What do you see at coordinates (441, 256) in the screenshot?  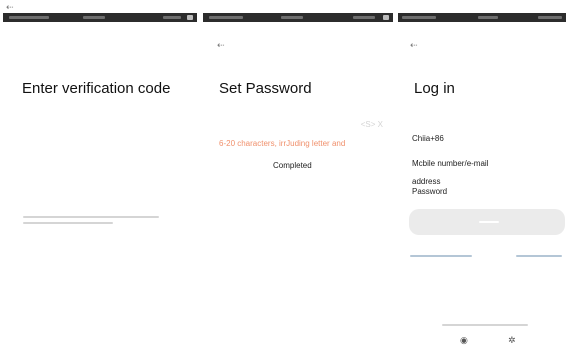 I see `register-link` at bounding box center [441, 256].